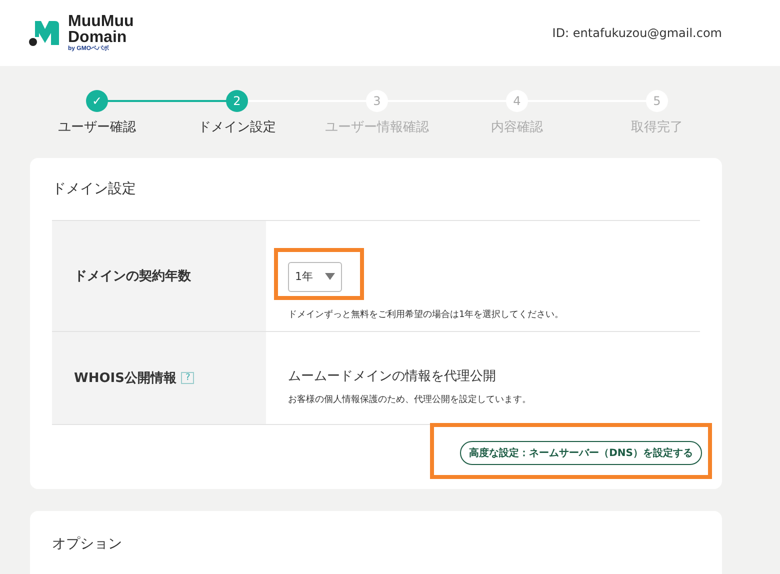 The width and height of the screenshot is (780, 574). What do you see at coordinates (330, 276) in the screenshot?
I see `caret-icon` at bounding box center [330, 276].